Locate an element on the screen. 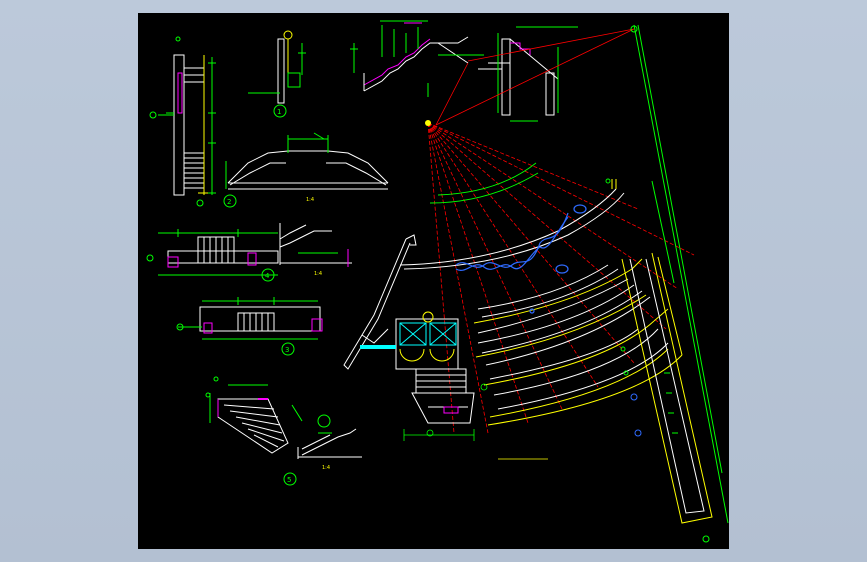 This screenshot has width=867, height=562. detail-marker-4: 4 is located at coordinates (267, 276).